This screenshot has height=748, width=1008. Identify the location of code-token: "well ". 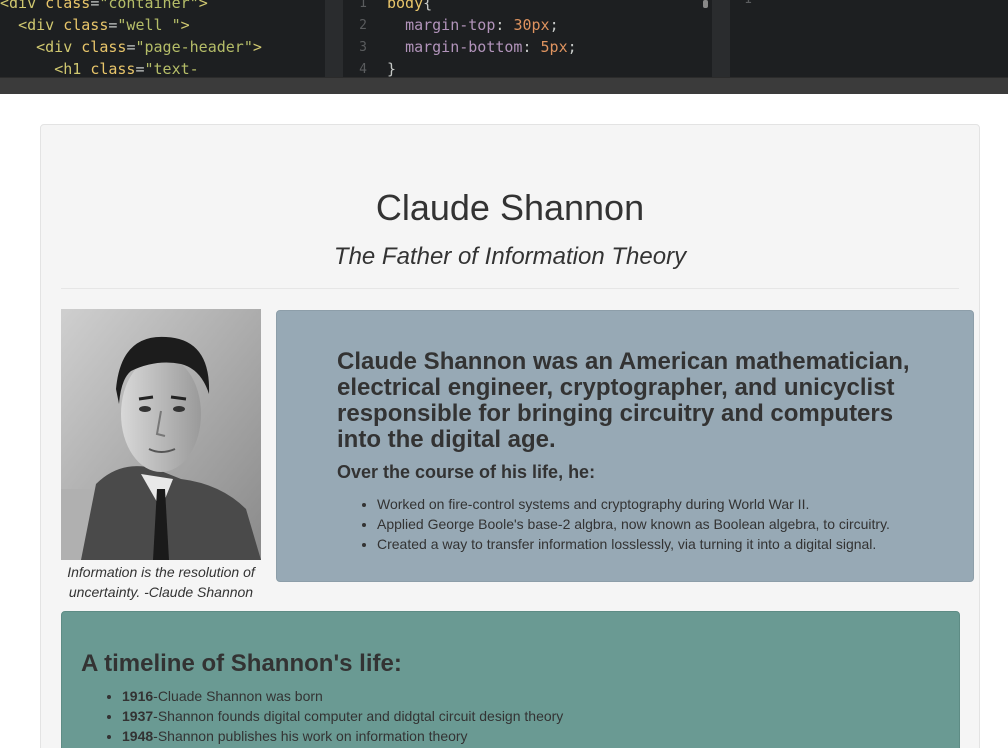
(149, 25).